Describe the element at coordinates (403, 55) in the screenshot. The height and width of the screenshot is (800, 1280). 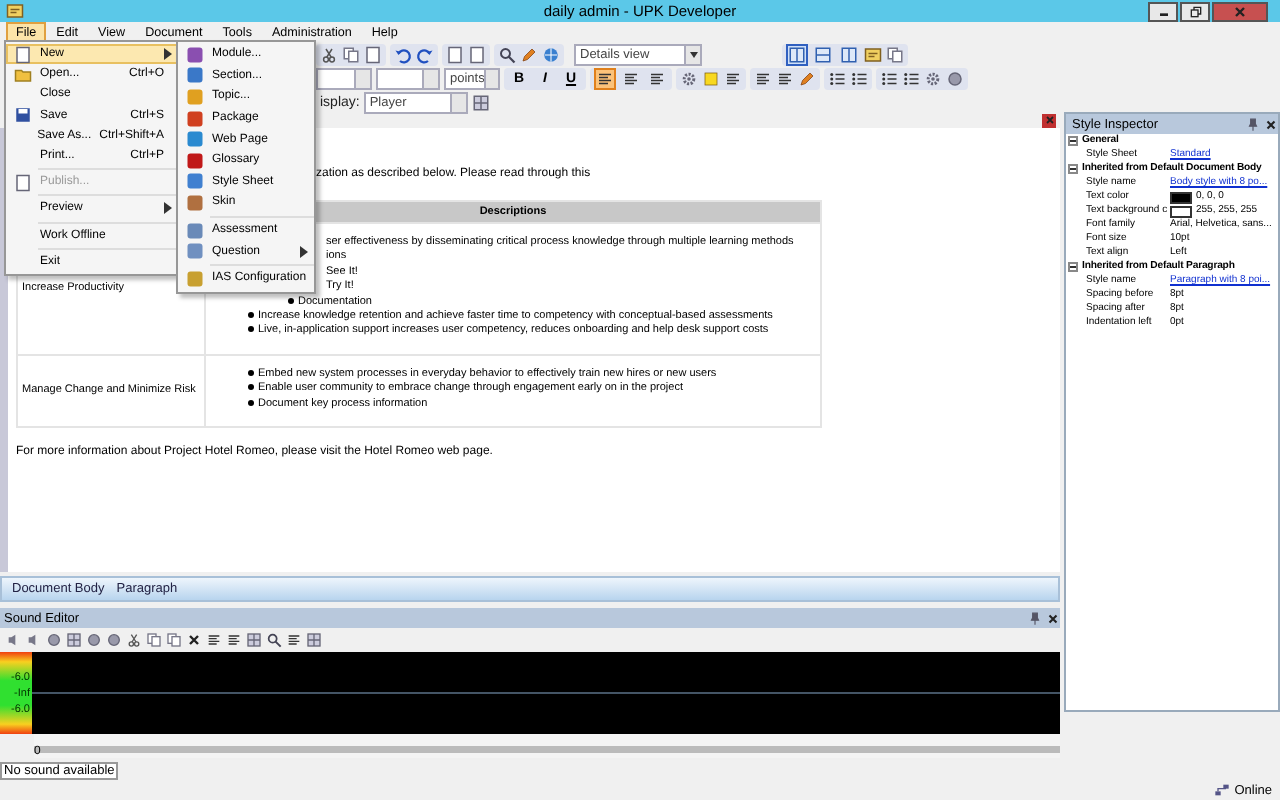
I see `undo-icon` at that location.